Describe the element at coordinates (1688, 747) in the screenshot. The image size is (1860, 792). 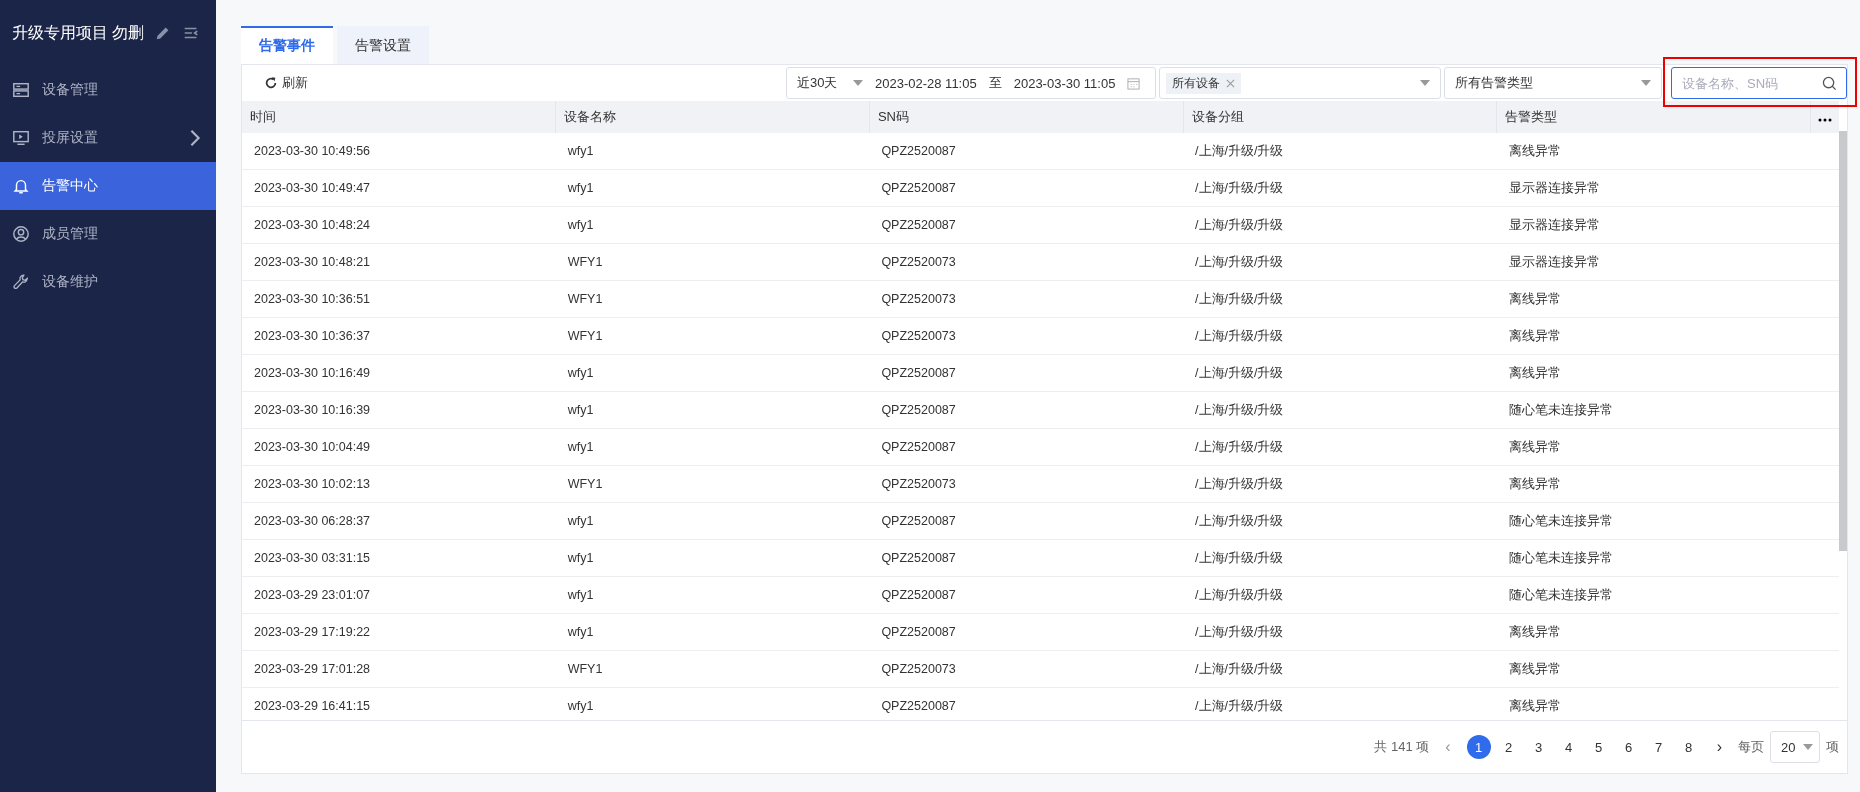
I see `page-button: 8` at that location.